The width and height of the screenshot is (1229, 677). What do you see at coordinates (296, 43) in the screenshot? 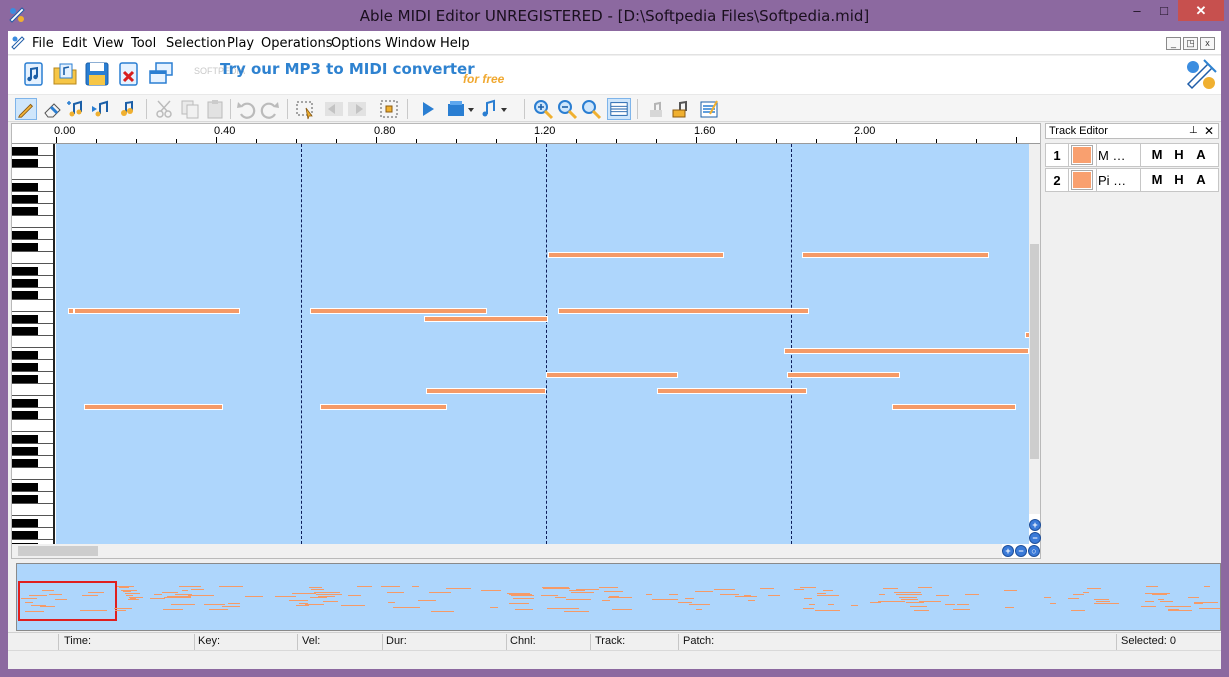
I see `menu-operations: Operations` at bounding box center [296, 43].